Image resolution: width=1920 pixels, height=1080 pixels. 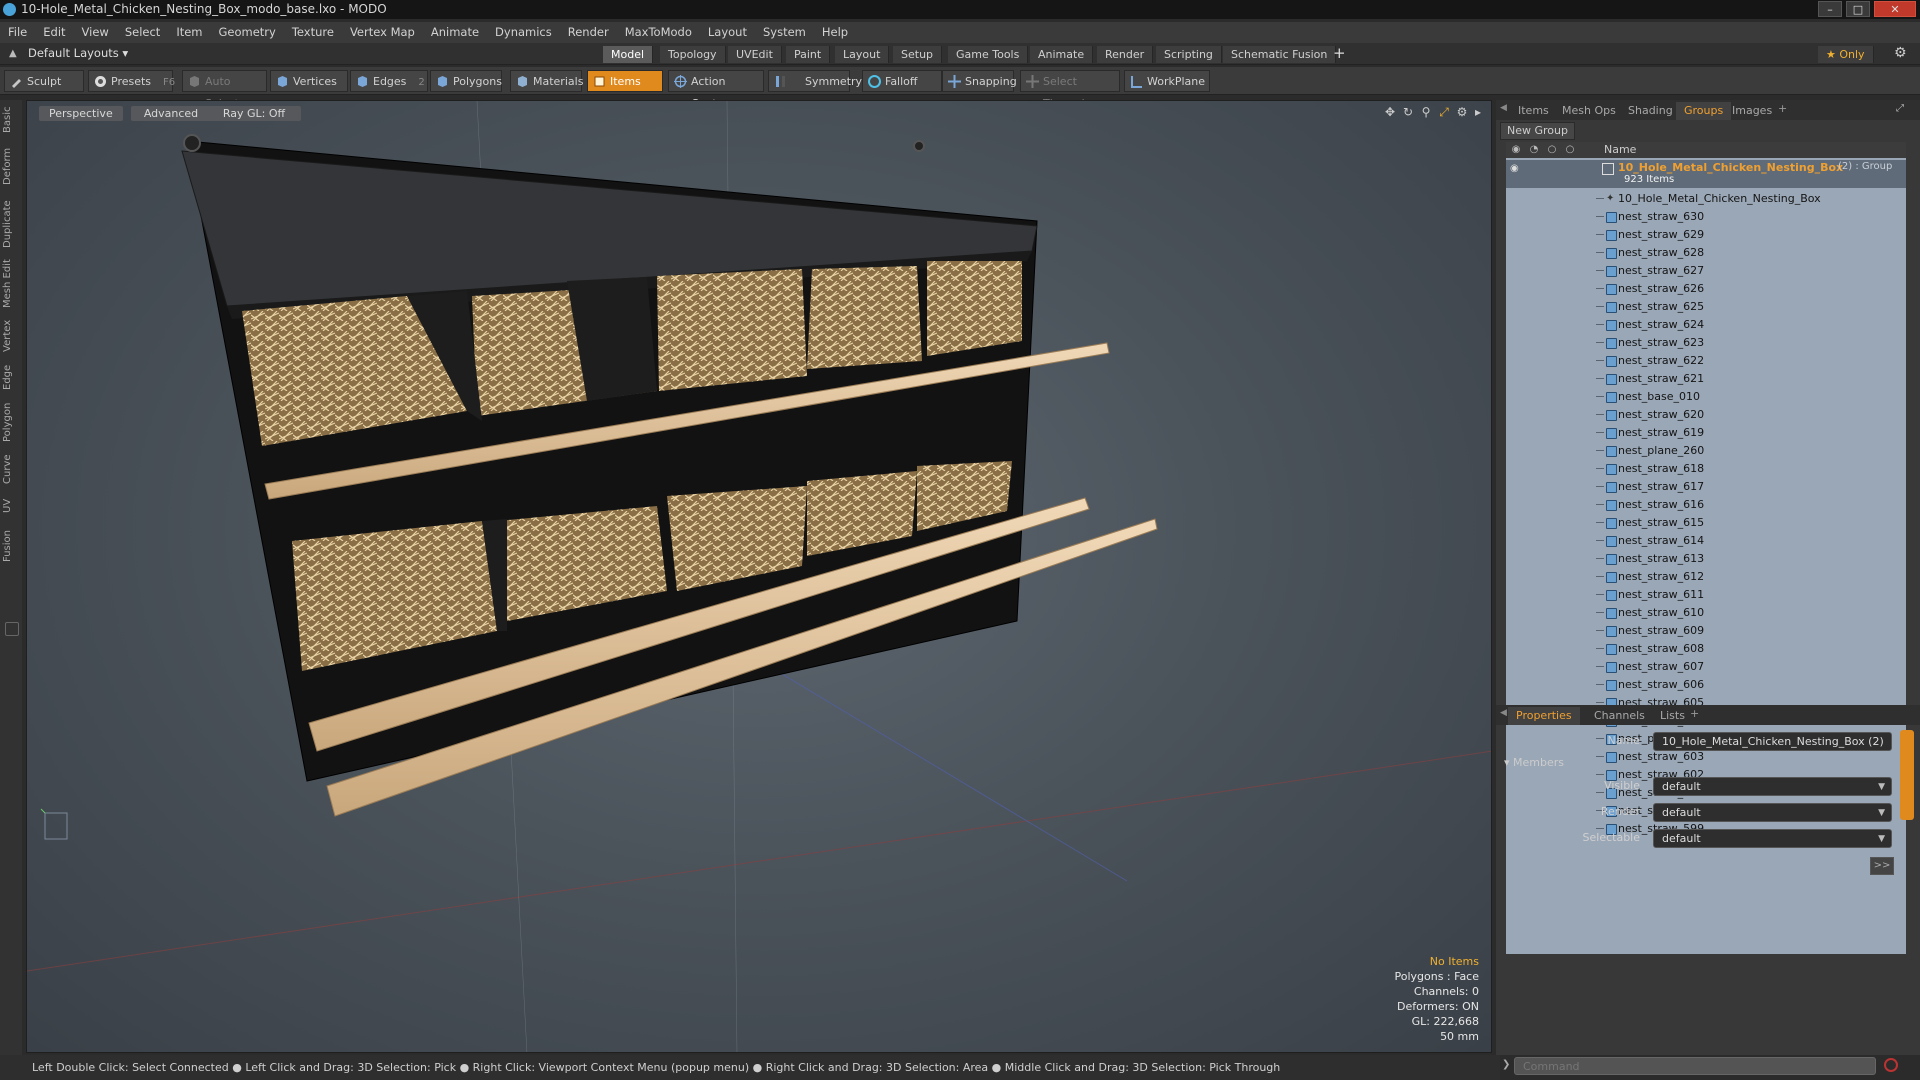 I want to click on tab-items: Items, so click(x=1533, y=111).